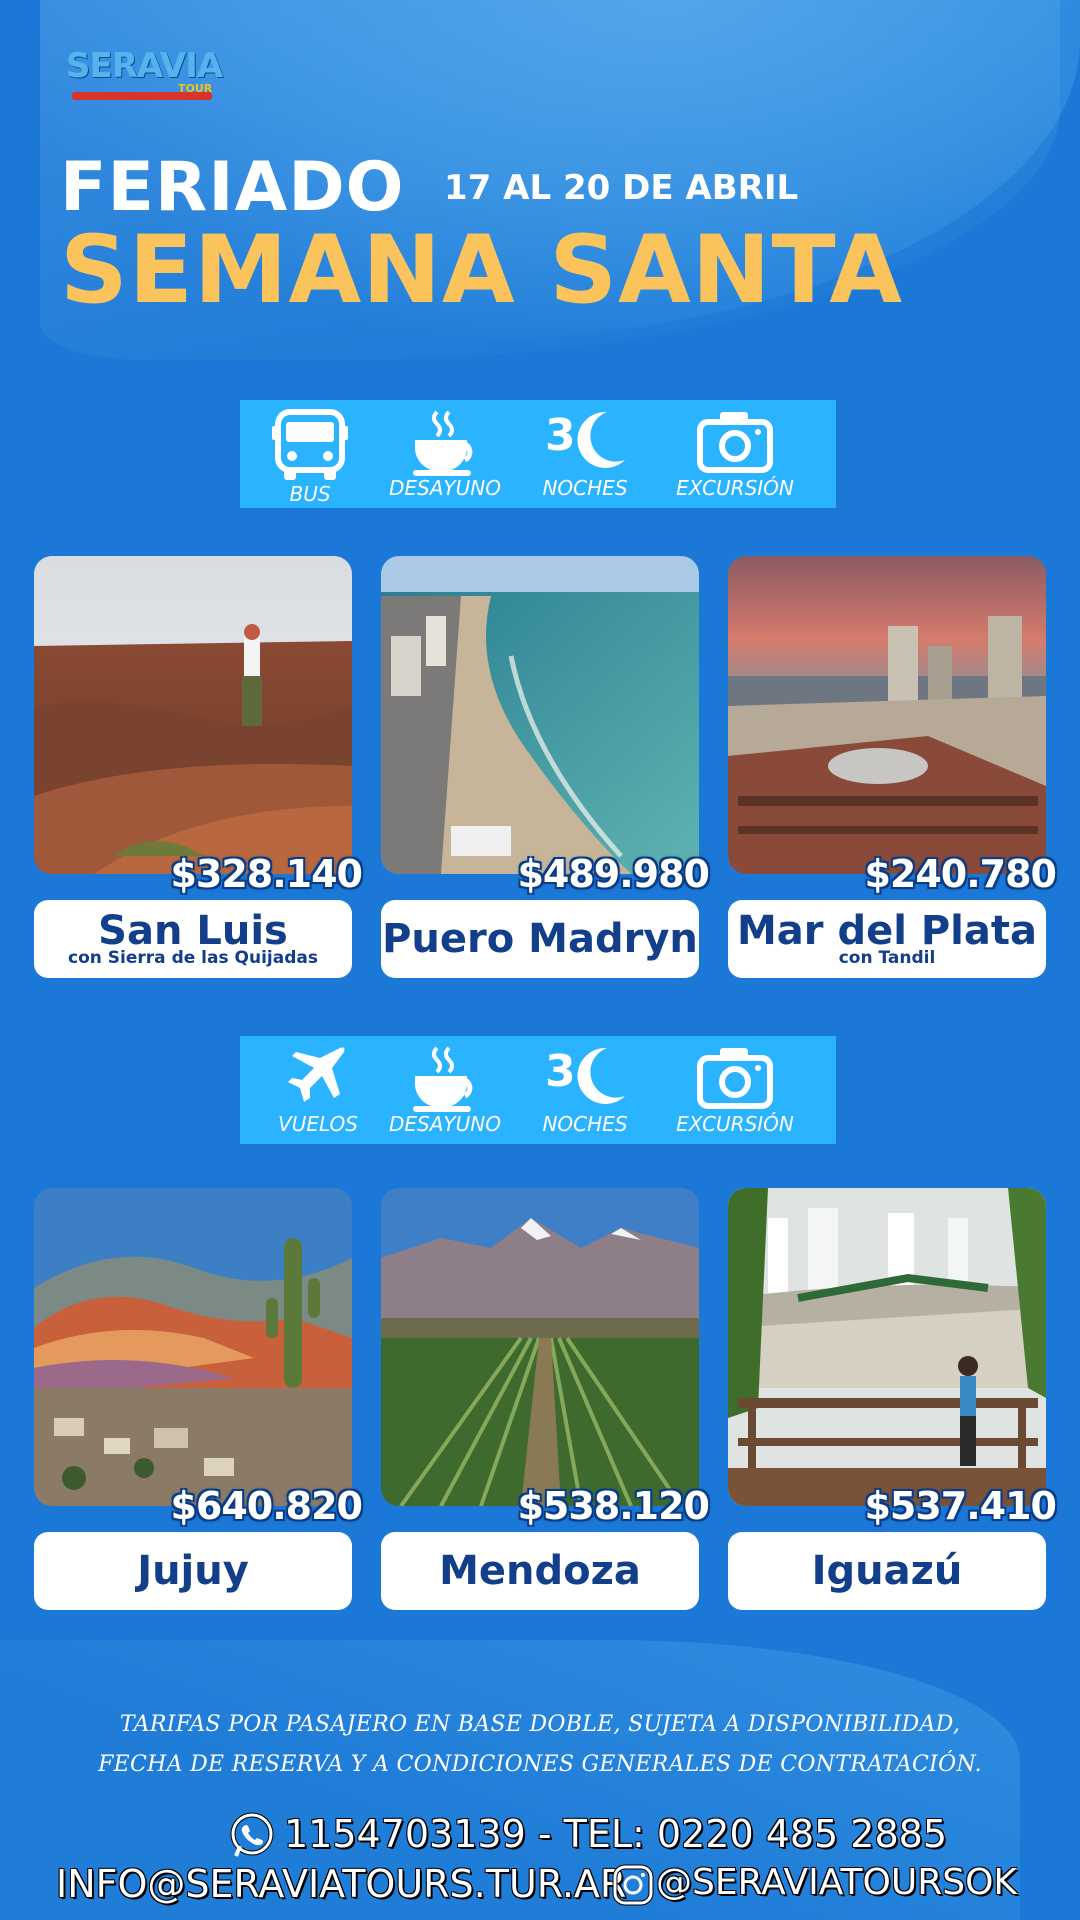  I want to click on destination-price: $328.140, so click(266, 874).